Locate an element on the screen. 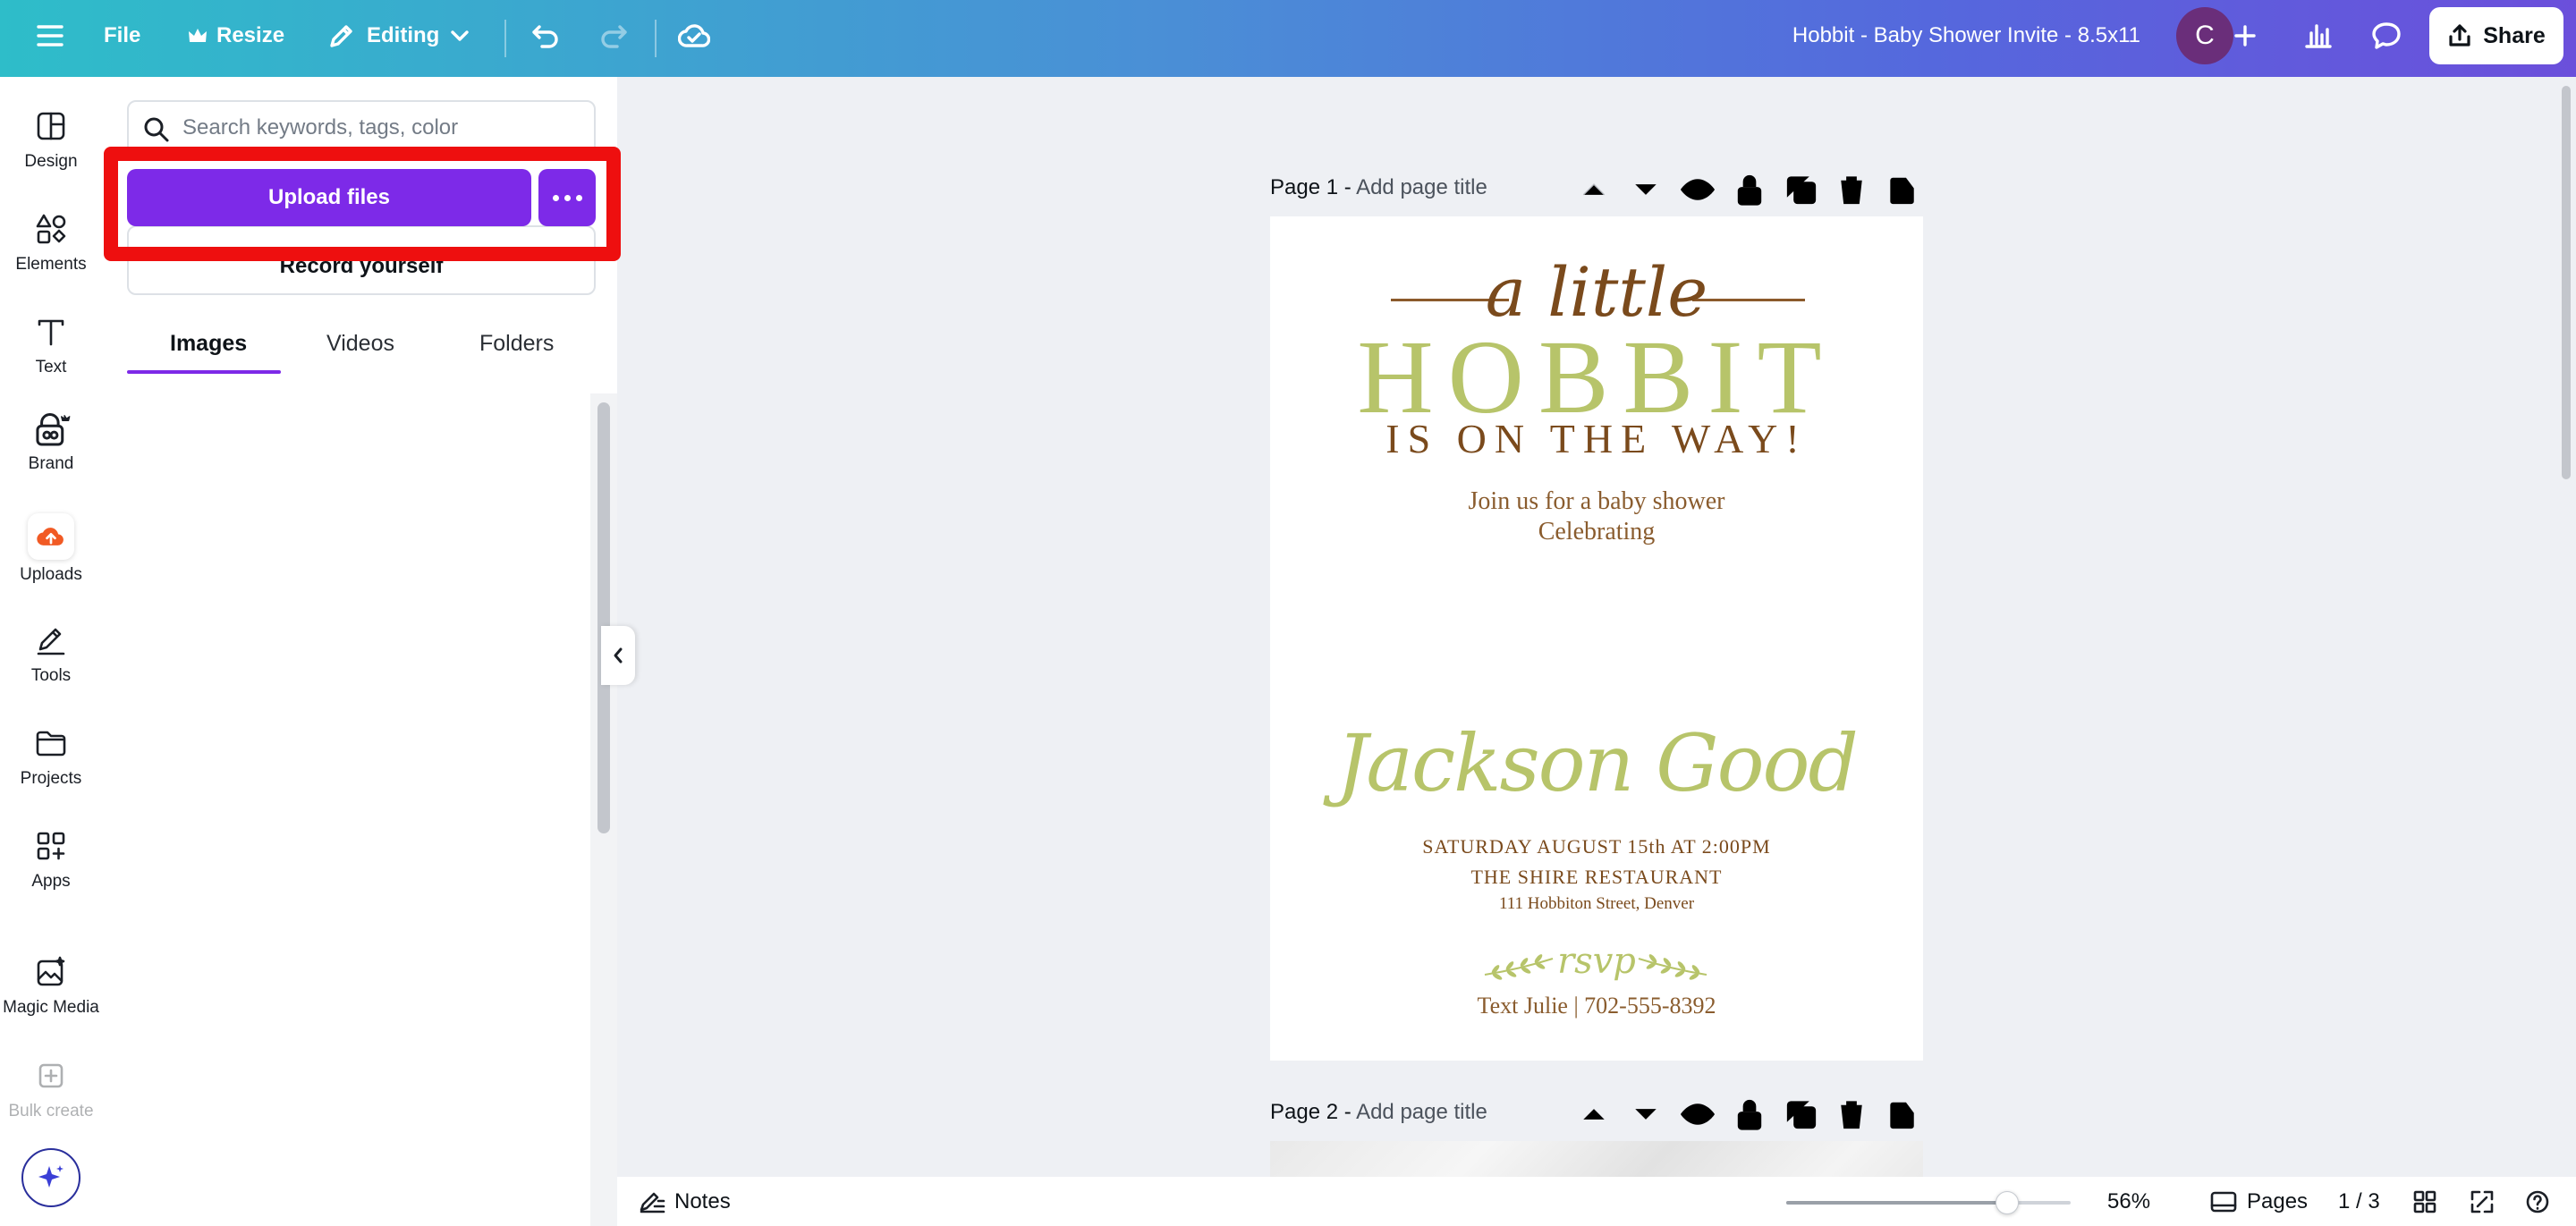 This screenshot has width=2576, height=1226. menu-icon is located at coordinates (50, 35).